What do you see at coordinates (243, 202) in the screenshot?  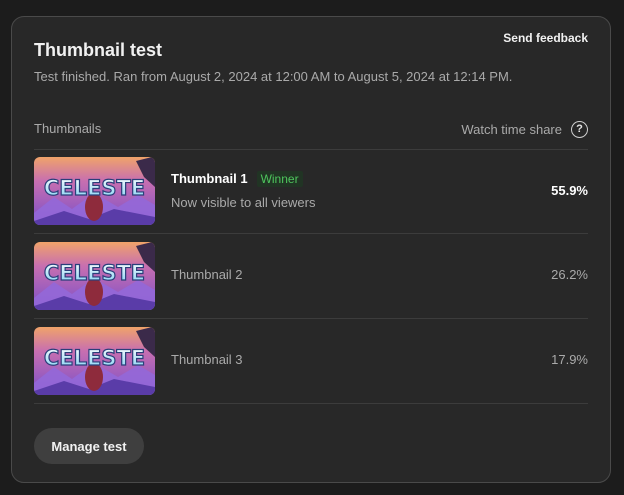 I see `visibility-status: Now visible to all viewers` at bounding box center [243, 202].